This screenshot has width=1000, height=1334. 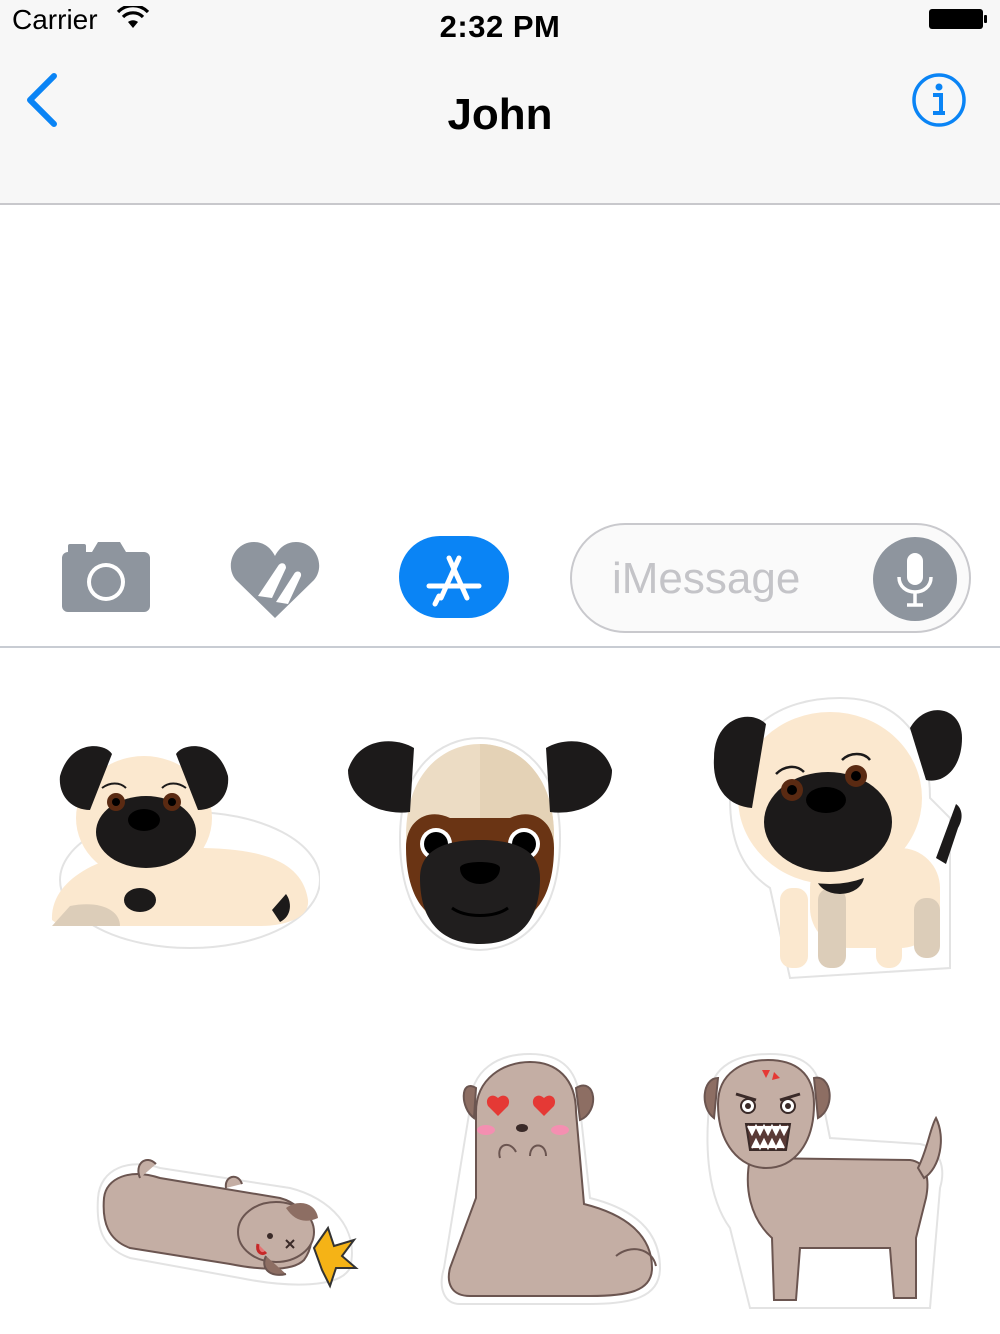 I want to click on sticker-pug-face, so click(x=480, y=843).